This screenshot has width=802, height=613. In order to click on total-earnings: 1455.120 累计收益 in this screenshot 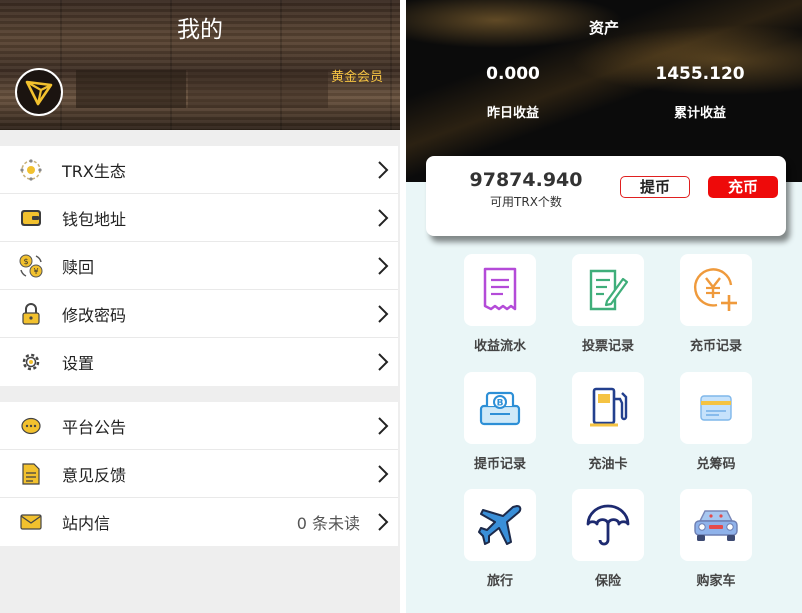, I will do `click(700, 92)`.